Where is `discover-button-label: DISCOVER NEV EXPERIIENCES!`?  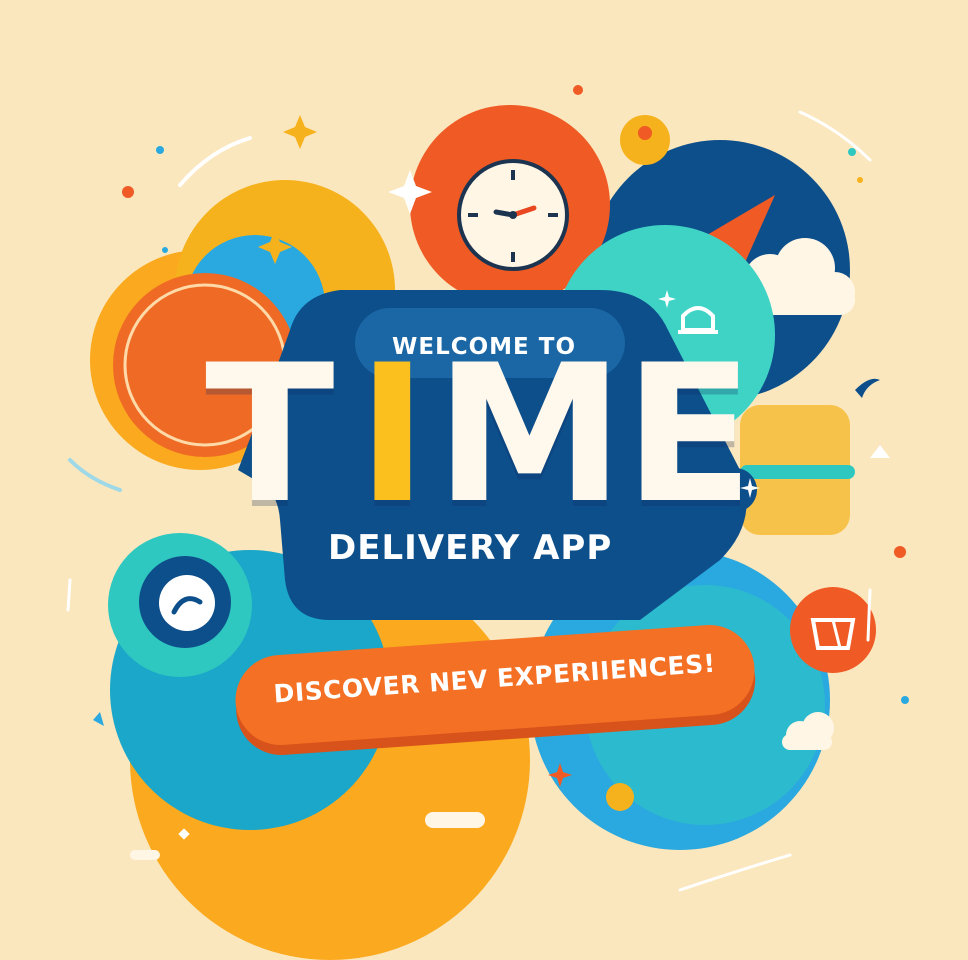
discover-button-label: DISCOVER NEV EXPERIIENCES! is located at coordinates (494, 678).